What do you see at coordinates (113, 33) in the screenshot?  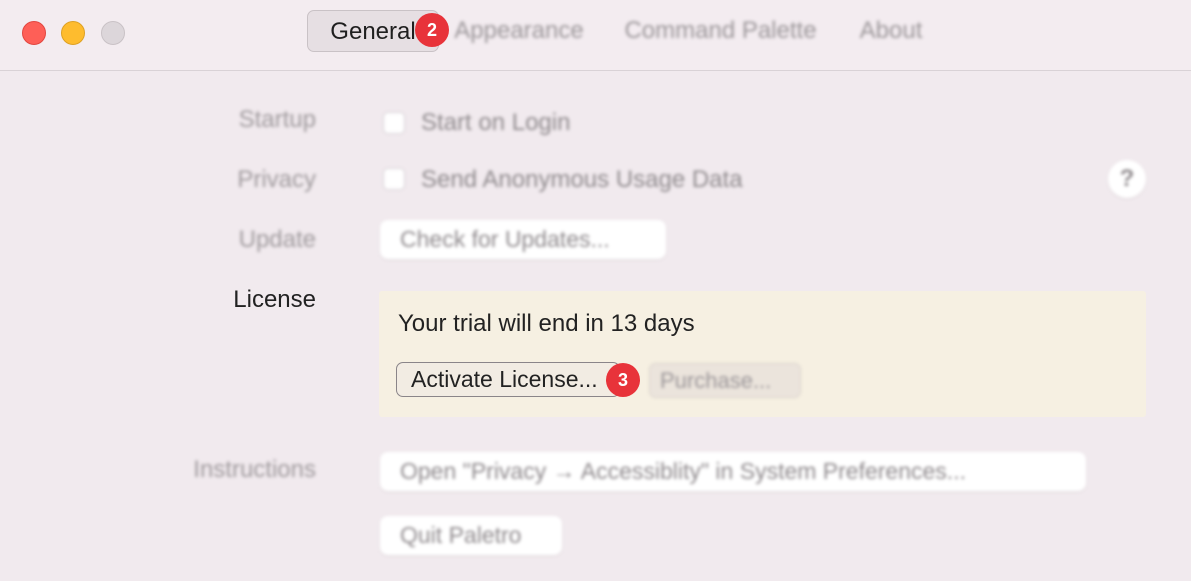 I see `zoom-window-button` at bounding box center [113, 33].